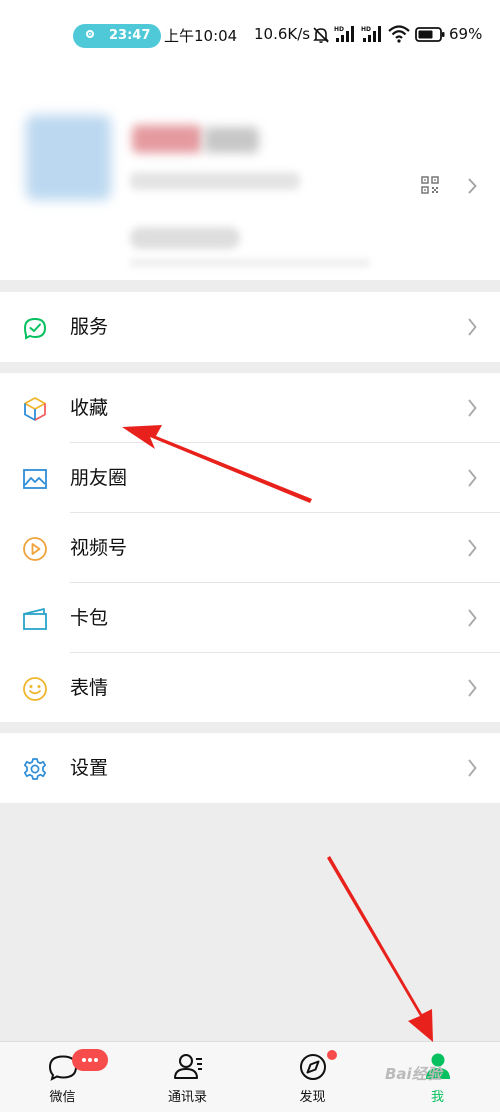 This screenshot has width=500, height=1112. Describe the element at coordinates (35, 619) in the screenshot. I see `wallet-icon` at that location.